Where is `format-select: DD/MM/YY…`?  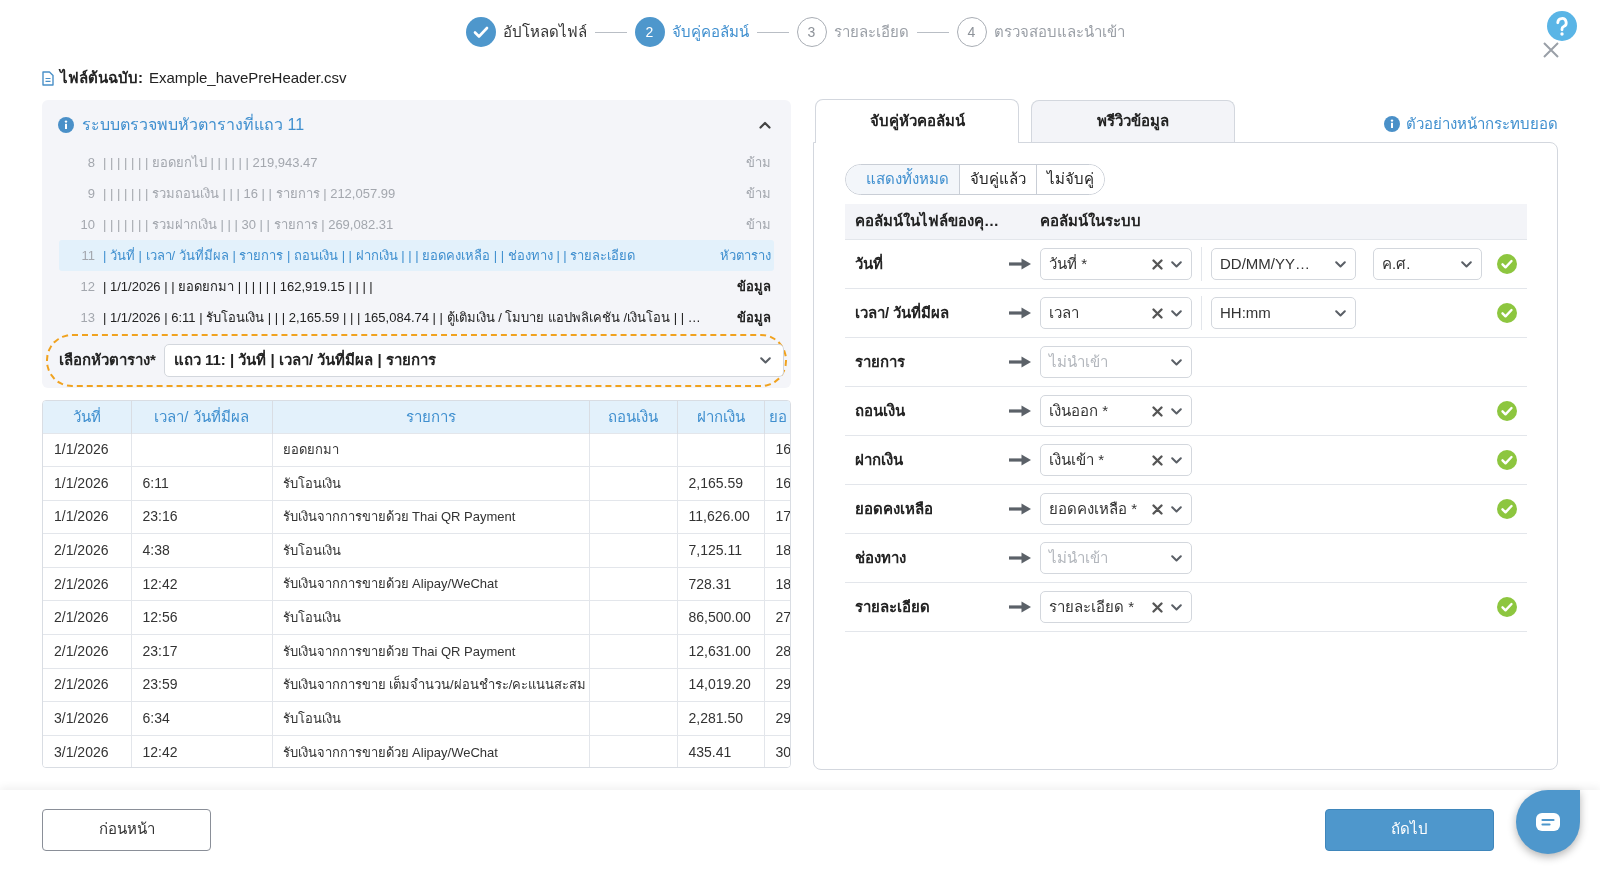
format-select: DD/MM/YY… is located at coordinates (1283, 264).